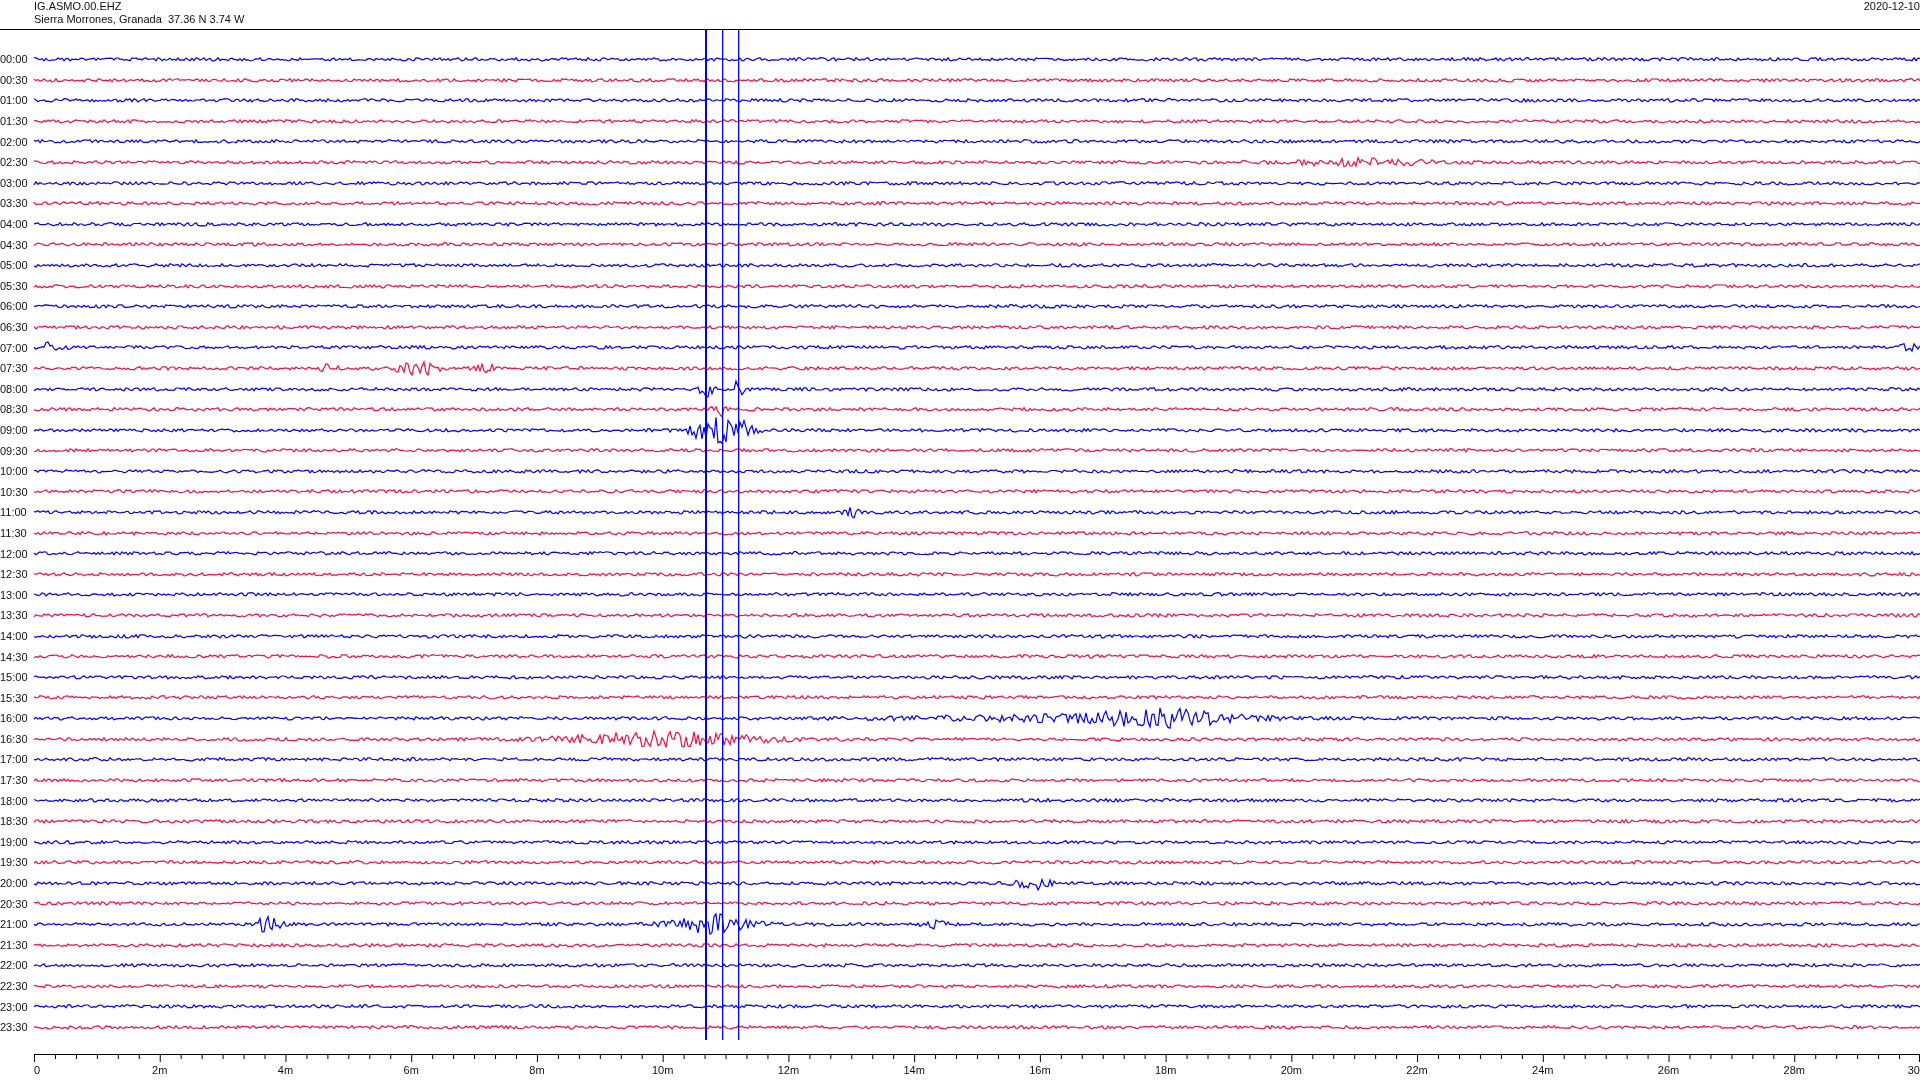 The image size is (1920, 1080). What do you see at coordinates (14, 79) in the screenshot?
I see `time-label: 00:30` at bounding box center [14, 79].